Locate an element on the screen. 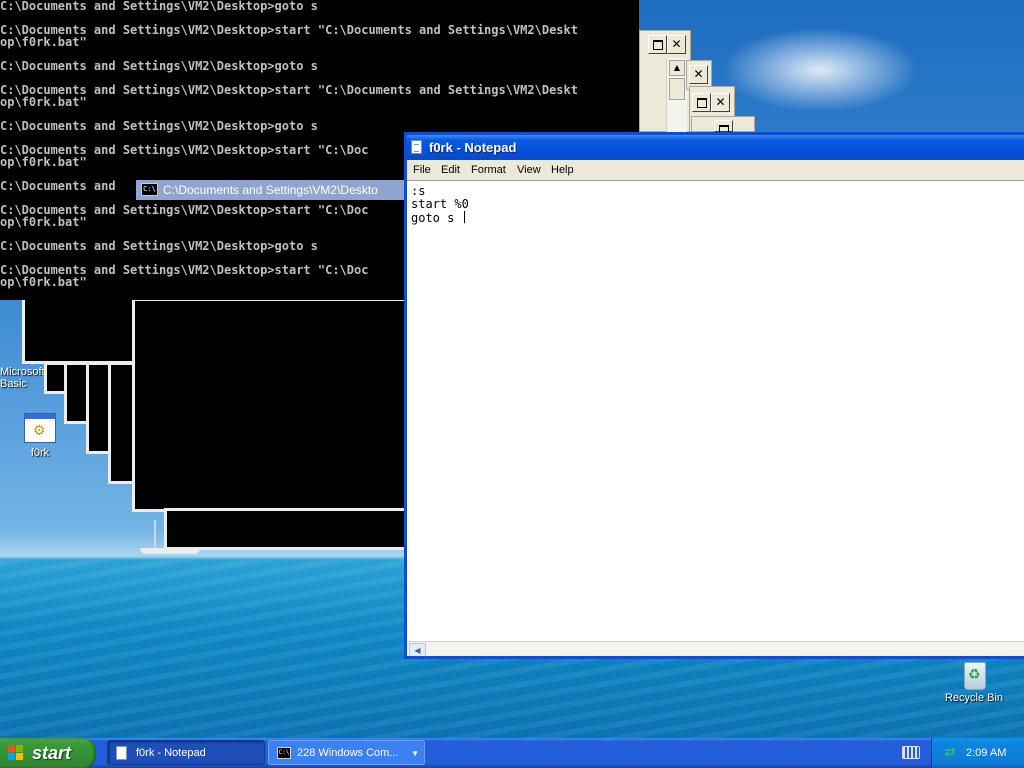 Image resolution: width=1024 pixels, height=768 pixels. chevron-down-icon: ▼ is located at coordinates (415, 753).